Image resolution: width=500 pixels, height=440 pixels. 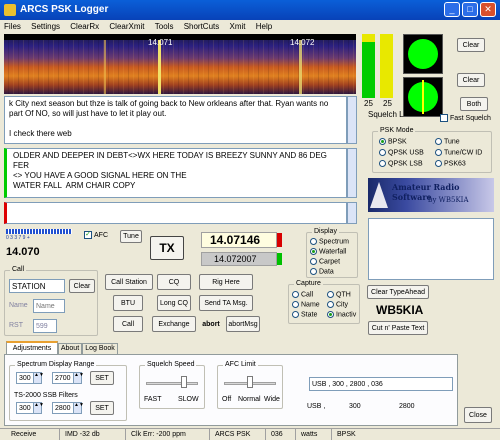 What do you see at coordinates (401, 152) in the screenshot?
I see `psk-qpsk-usb-radio: QPSK USB` at bounding box center [401, 152].